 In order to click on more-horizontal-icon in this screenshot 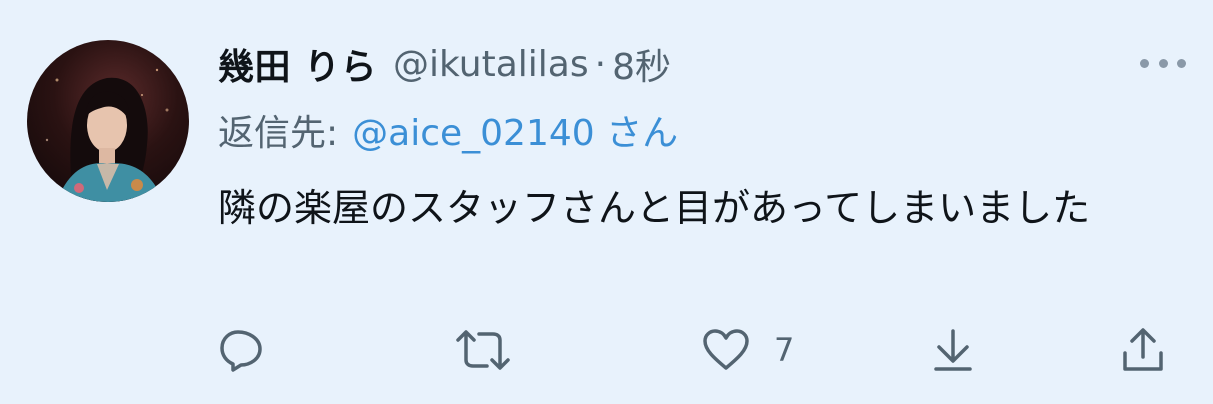, I will do `click(1163, 63)`.